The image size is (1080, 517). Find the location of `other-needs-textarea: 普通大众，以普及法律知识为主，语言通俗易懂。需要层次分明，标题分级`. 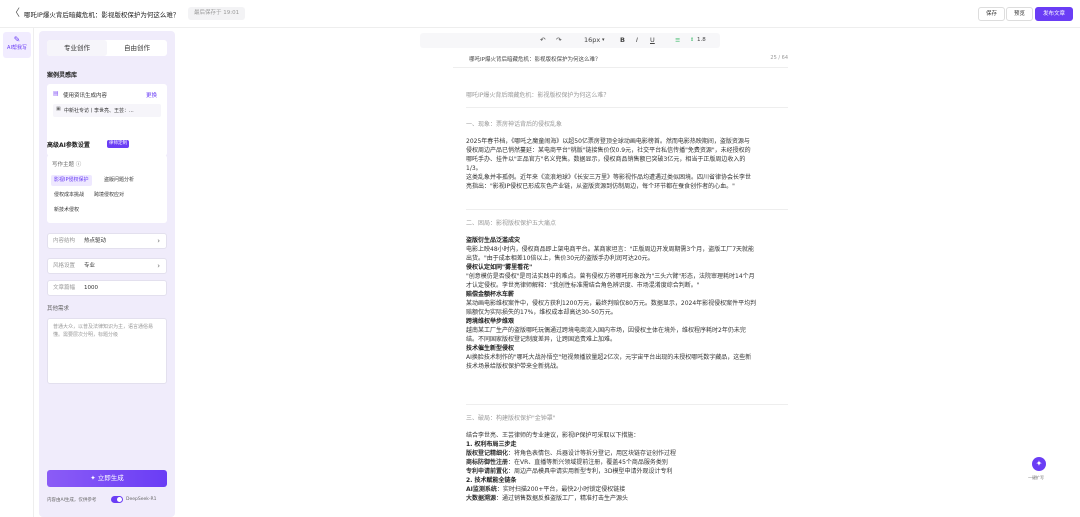

other-needs-textarea: 普通大众，以普及法律知识为主，语言通俗易懂。需要层次分明，标题分级 is located at coordinates (107, 351).